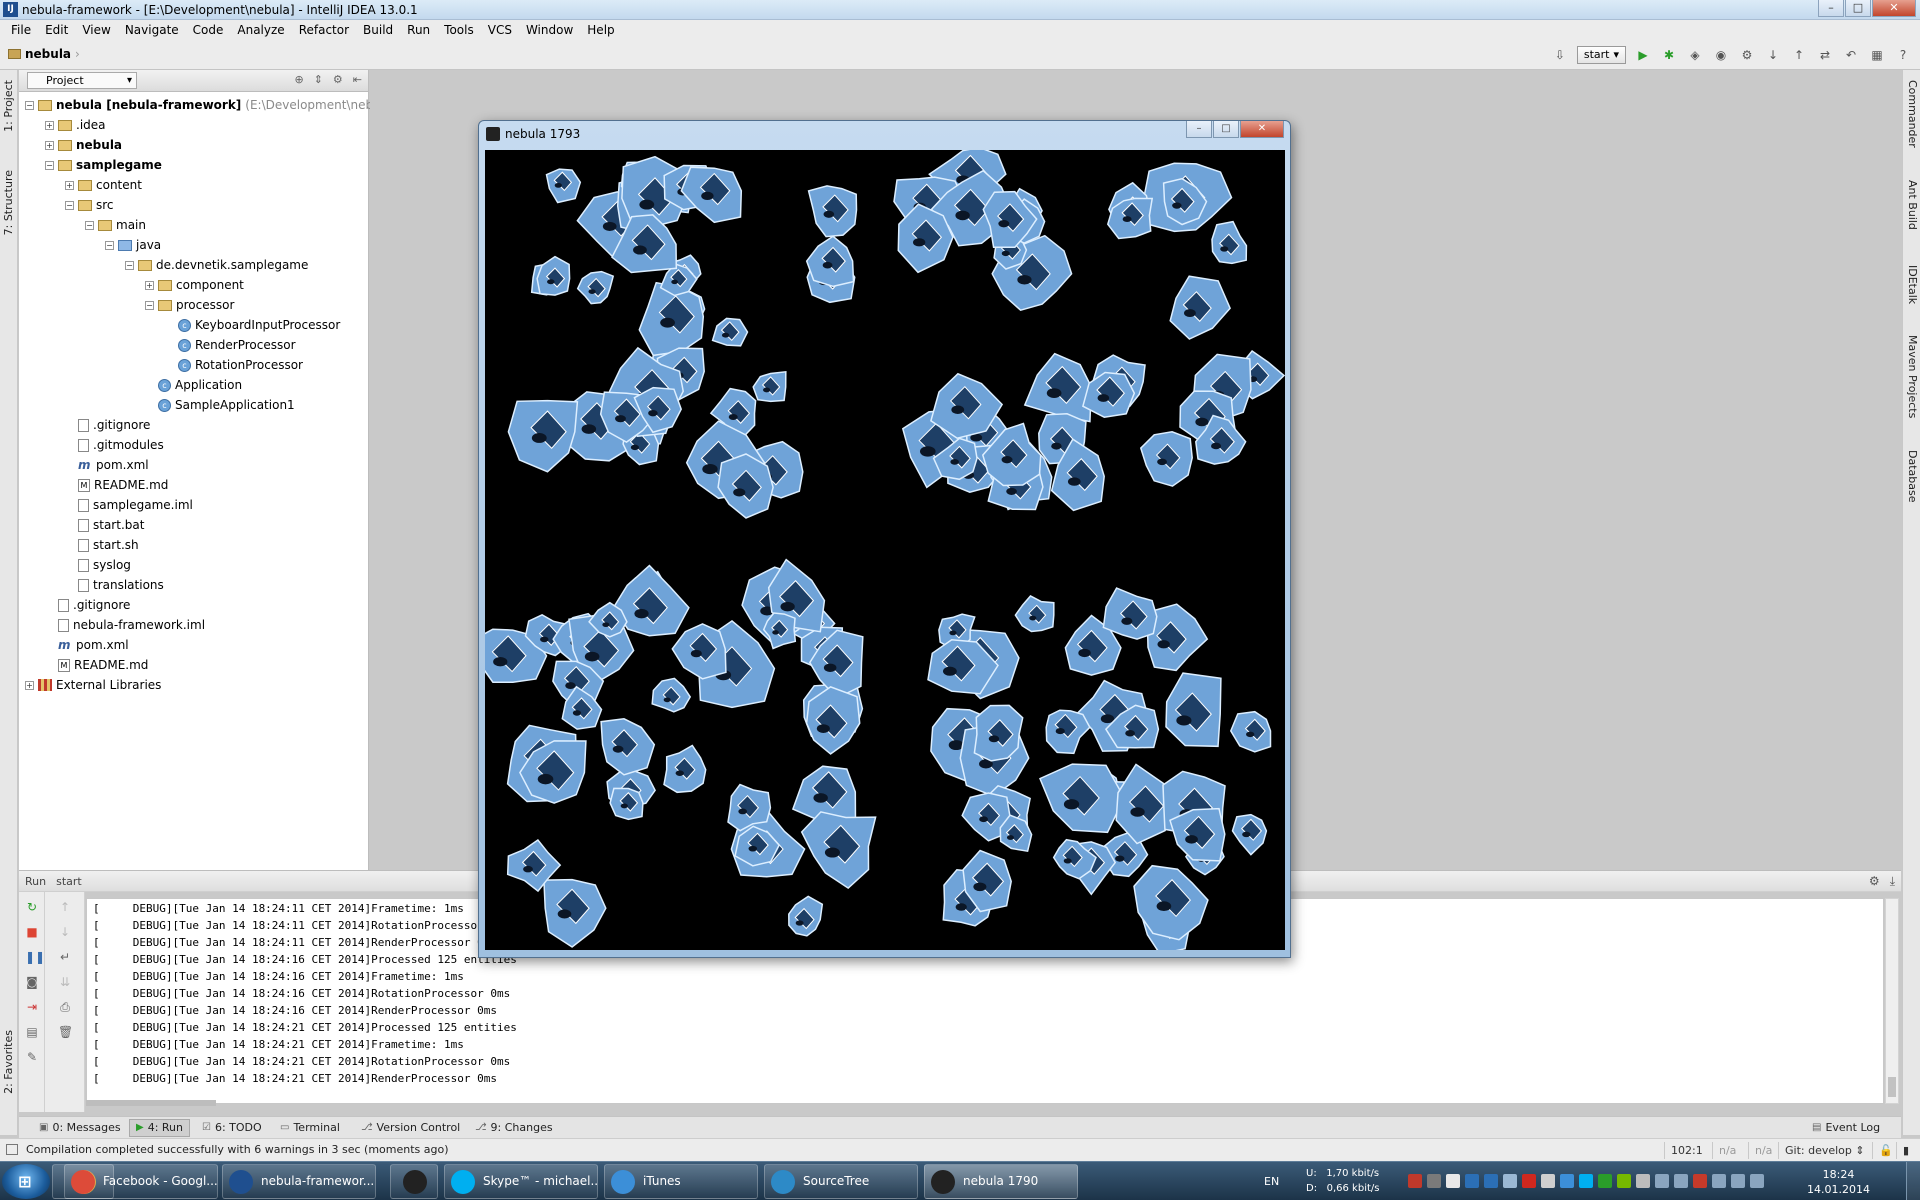 Image resolution: width=1920 pixels, height=1200 pixels. Describe the element at coordinates (32, 1007) in the screenshot. I see `exit-icon: ⇥` at that location.